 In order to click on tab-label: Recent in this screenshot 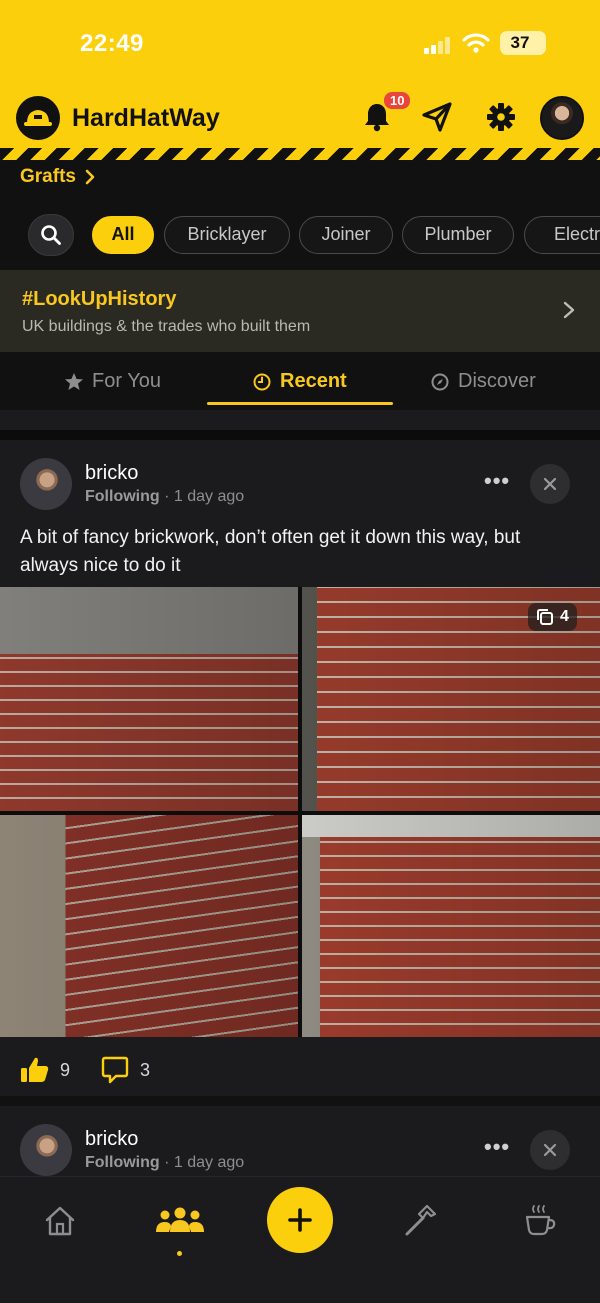, I will do `click(313, 381)`.